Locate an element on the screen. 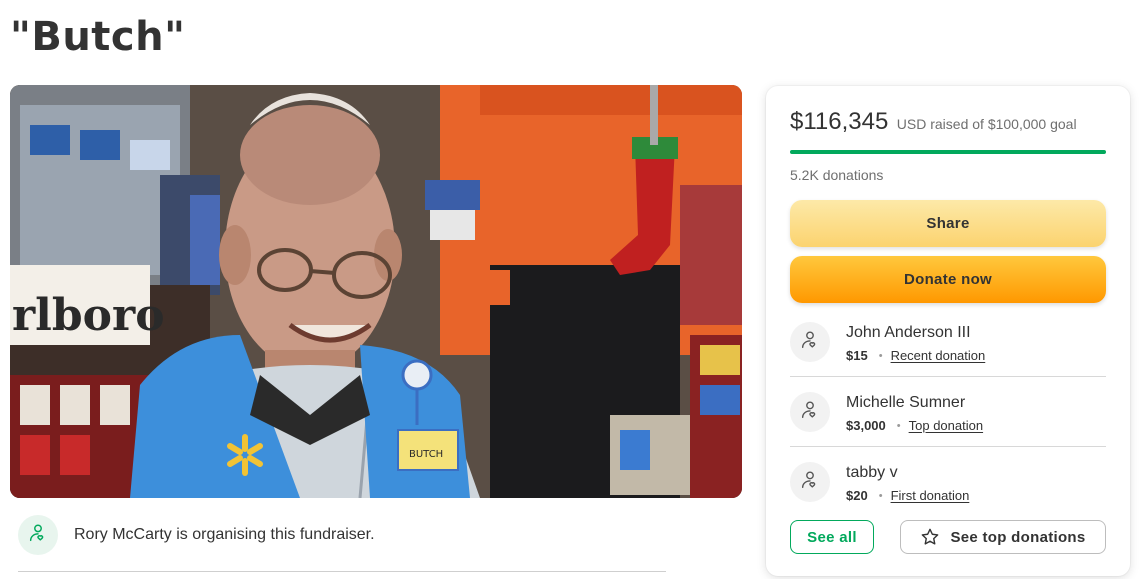 This screenshot has width=1147, height=579. donation-count: 5.2K donations is located at coordinates (837, 175).